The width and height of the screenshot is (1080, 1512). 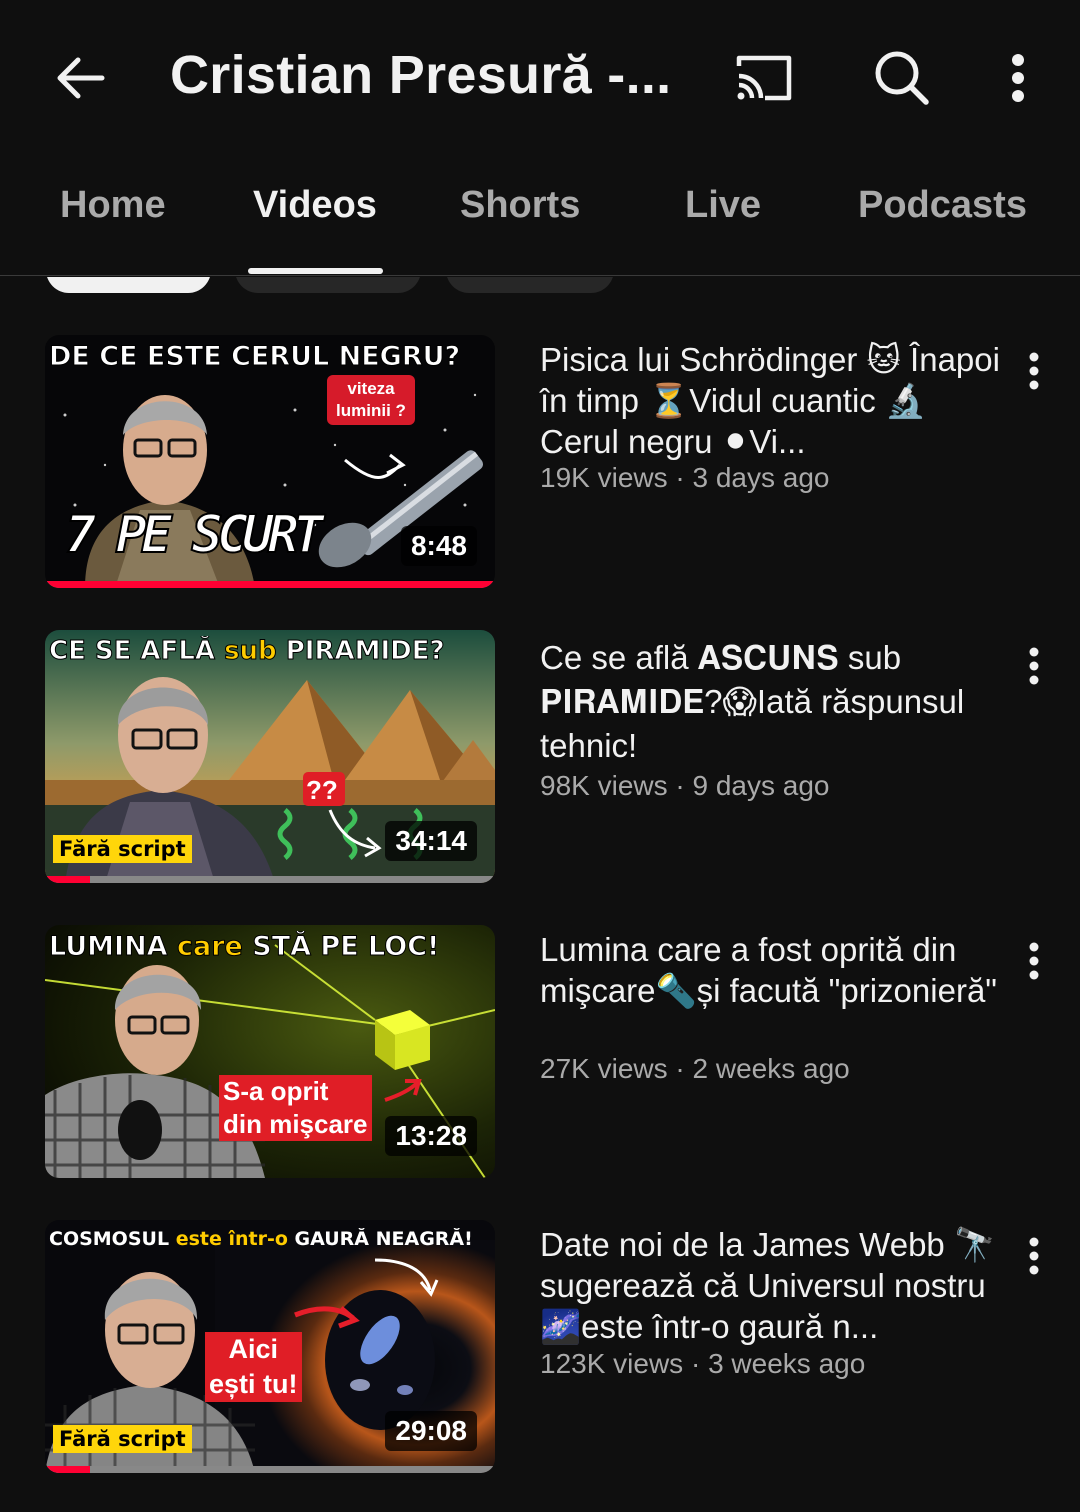 I want to click on thumbnail-caption-part: este într-o, so click(x=231, y=1239).